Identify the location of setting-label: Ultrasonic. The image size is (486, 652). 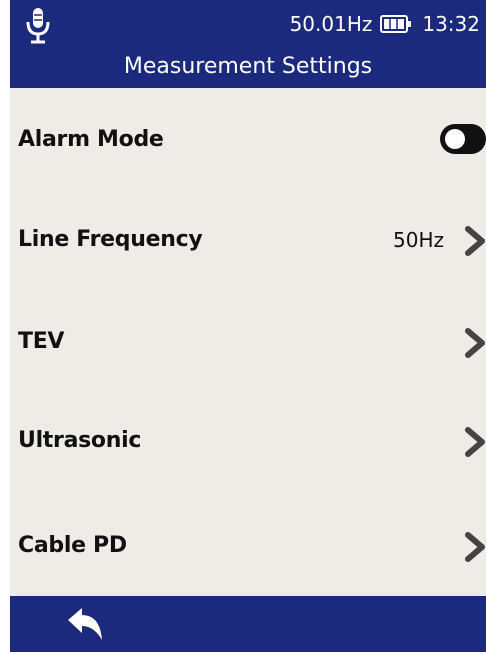
(80, 440).